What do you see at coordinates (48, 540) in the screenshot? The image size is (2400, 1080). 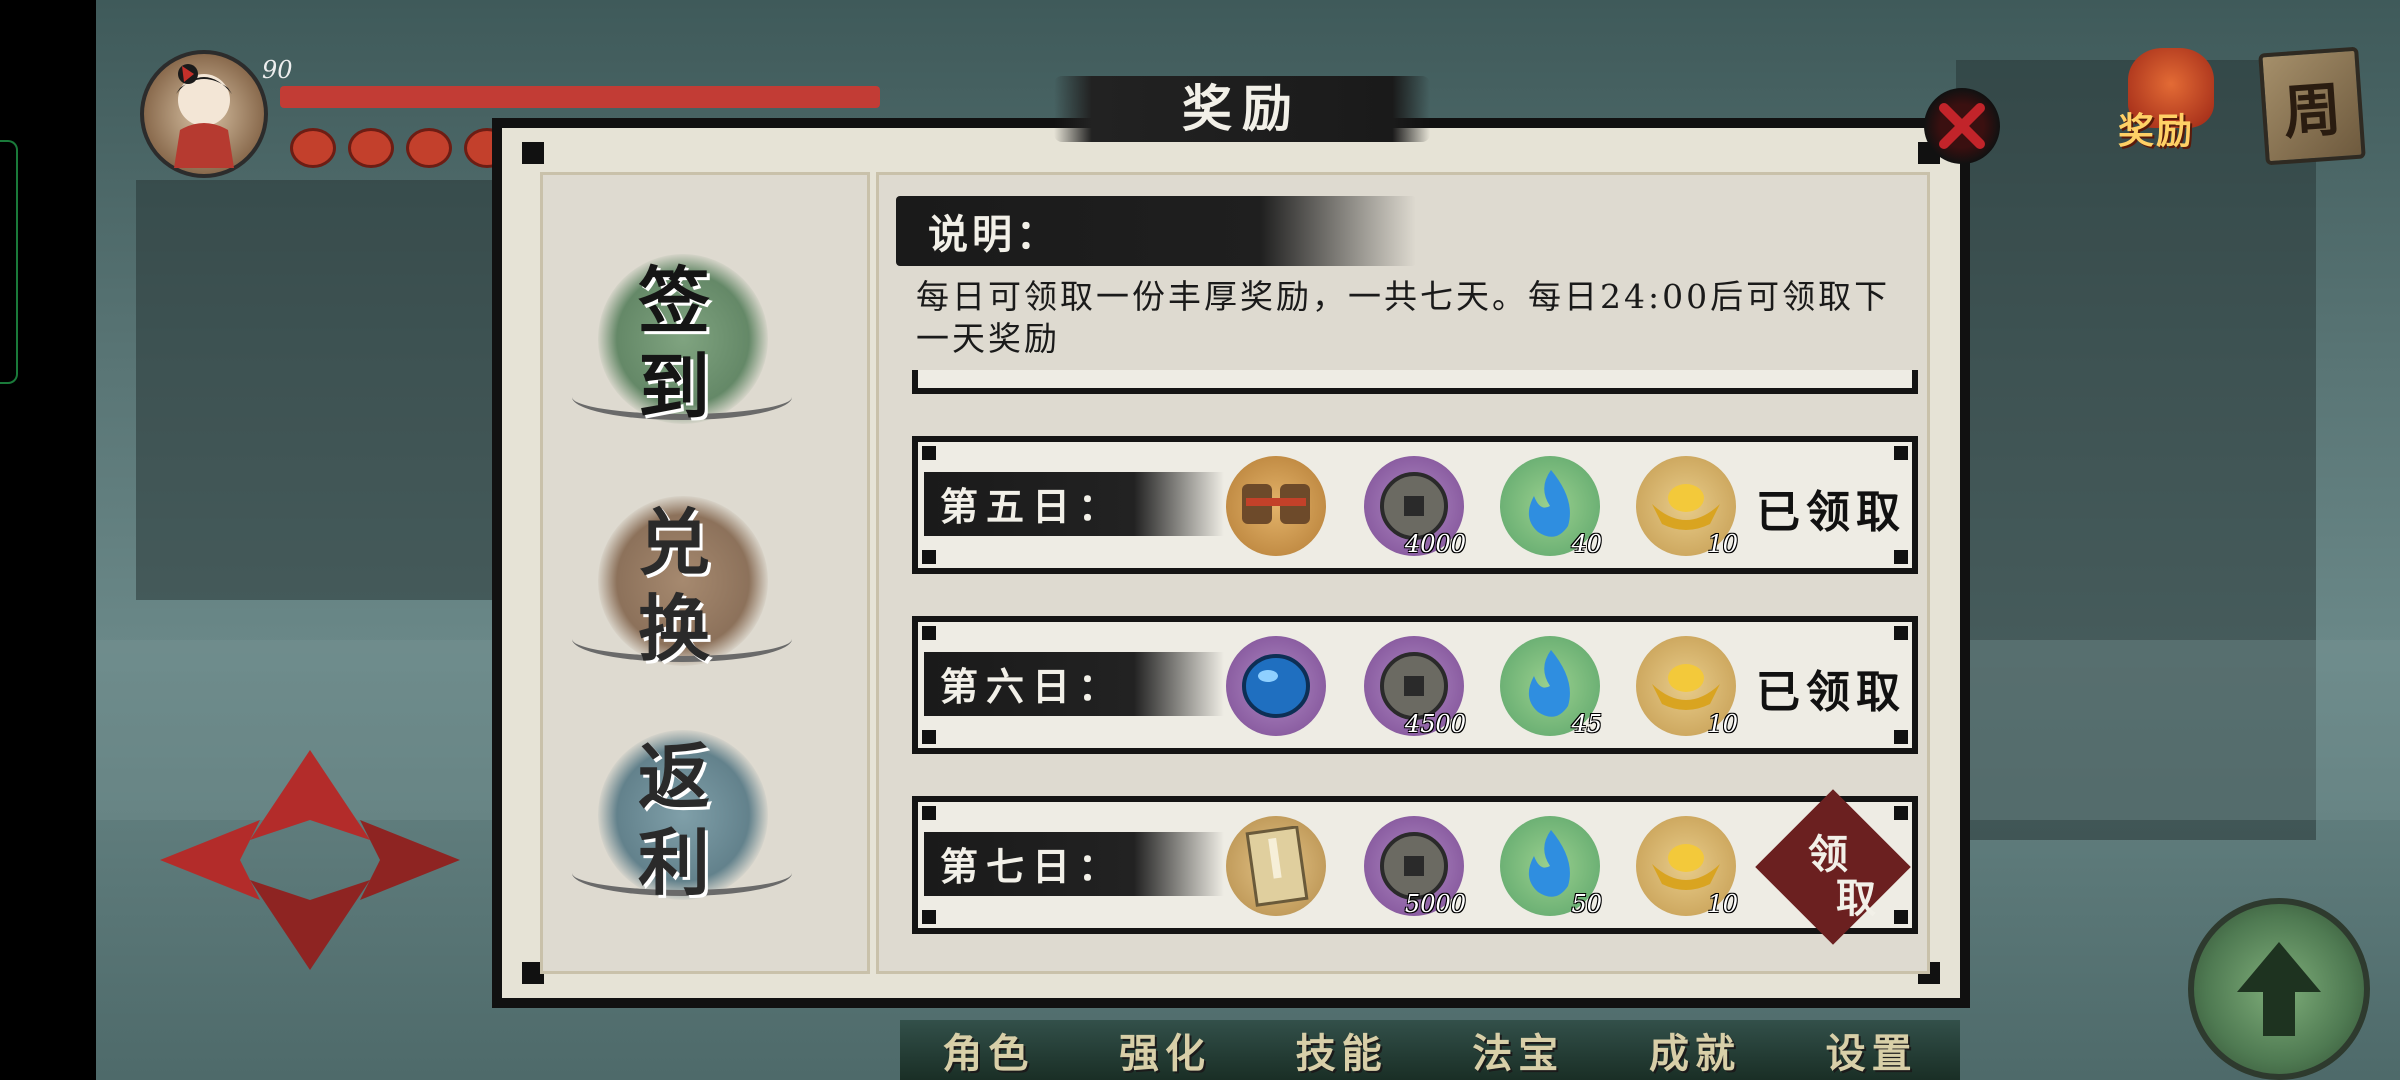 I see `left-black-bar` at bounding box center [48, 540].